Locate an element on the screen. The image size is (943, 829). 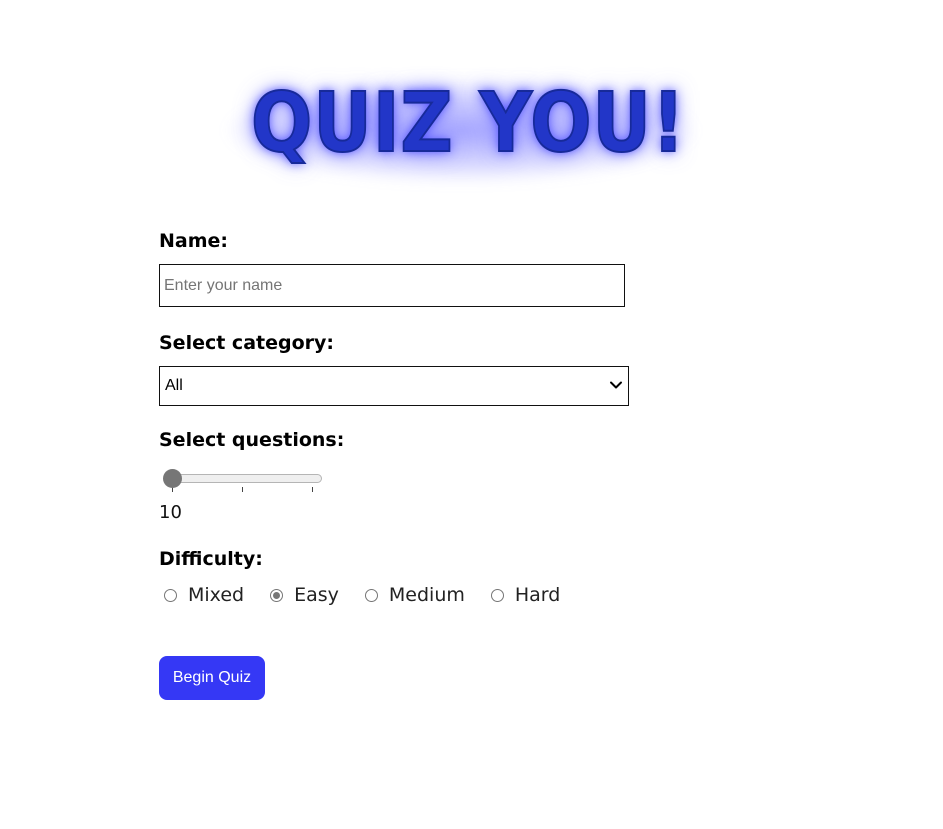
radio-label: Easy is located at coordinates (316, 595).